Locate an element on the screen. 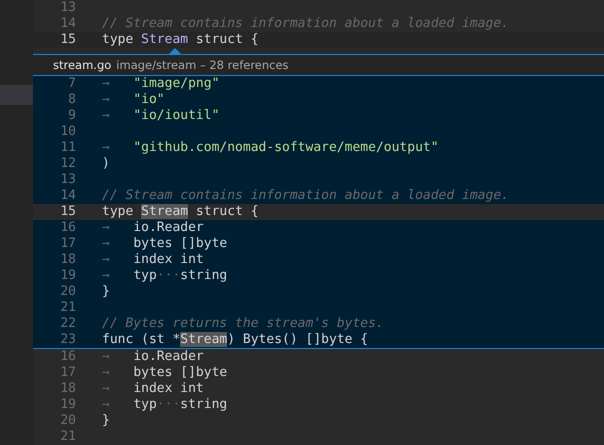 The image size is (604, 445). line-number: 23 is located at coordinates (67, 340).